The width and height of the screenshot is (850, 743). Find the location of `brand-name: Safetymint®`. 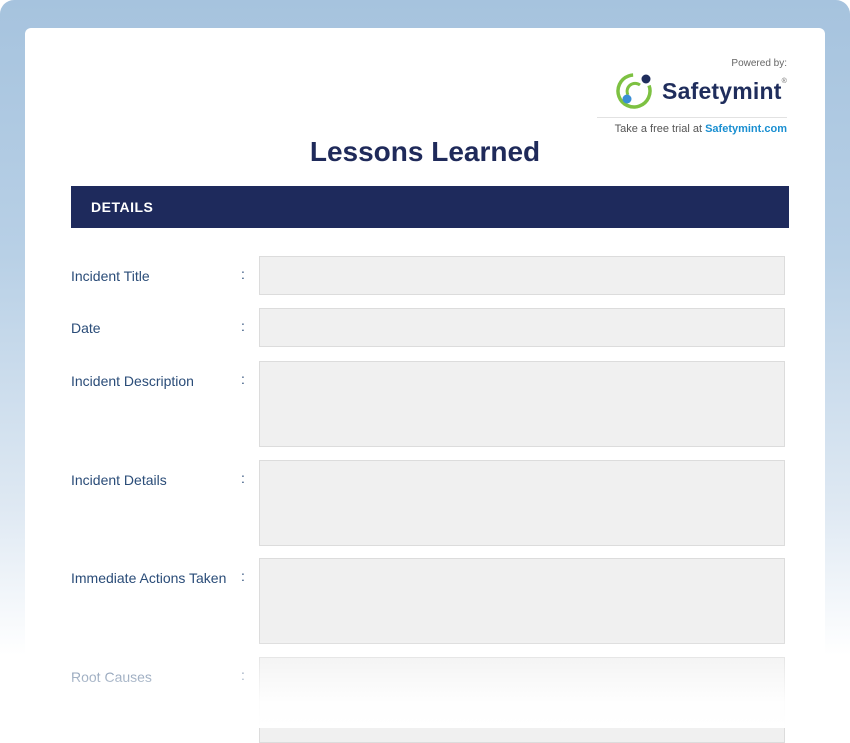

brand-name: Safetymint® is located at coordinates (724, 91).